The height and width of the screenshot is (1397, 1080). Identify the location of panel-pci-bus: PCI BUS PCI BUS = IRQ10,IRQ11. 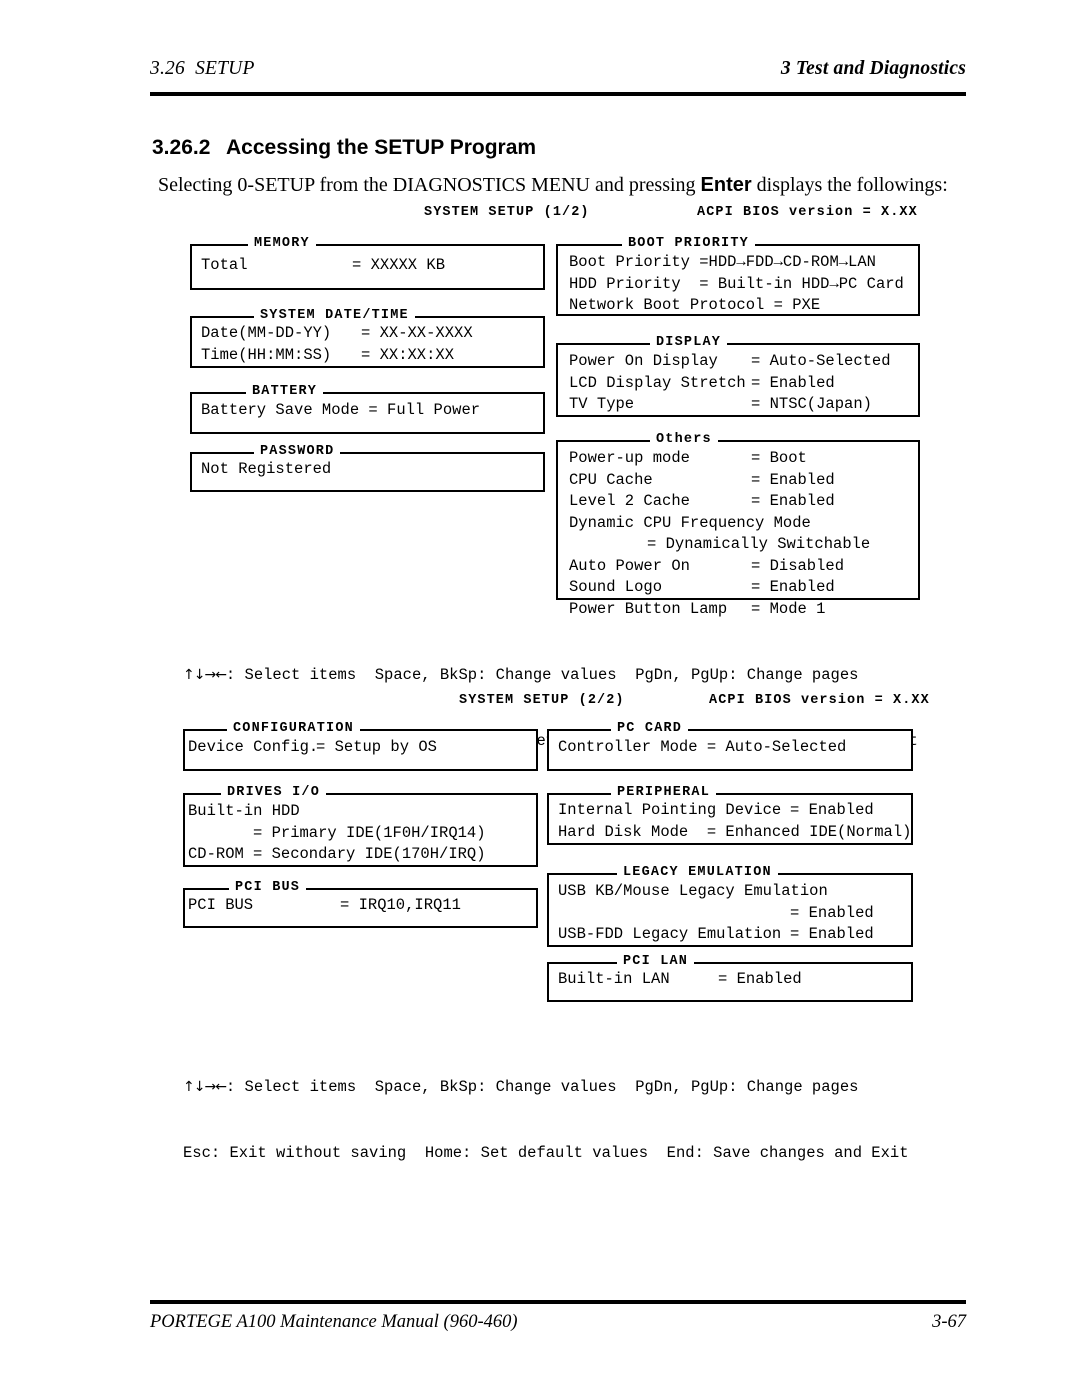
(360, 904).